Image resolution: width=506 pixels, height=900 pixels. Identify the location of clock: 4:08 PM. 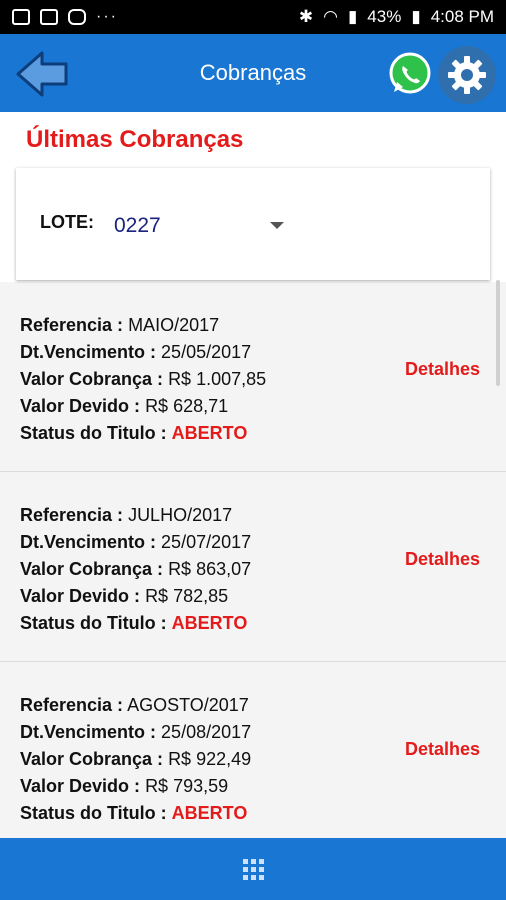
(462, 16).